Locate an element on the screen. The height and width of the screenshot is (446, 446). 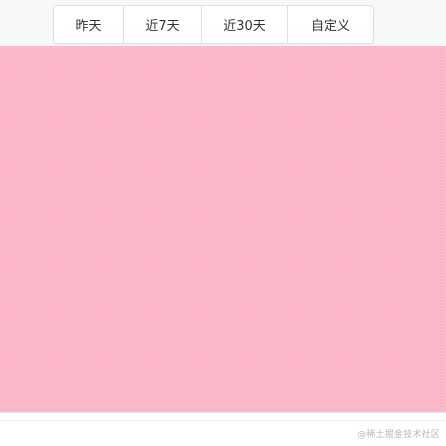
option-last-30-days-label: 近30天 is located at coordinates (244, 26).